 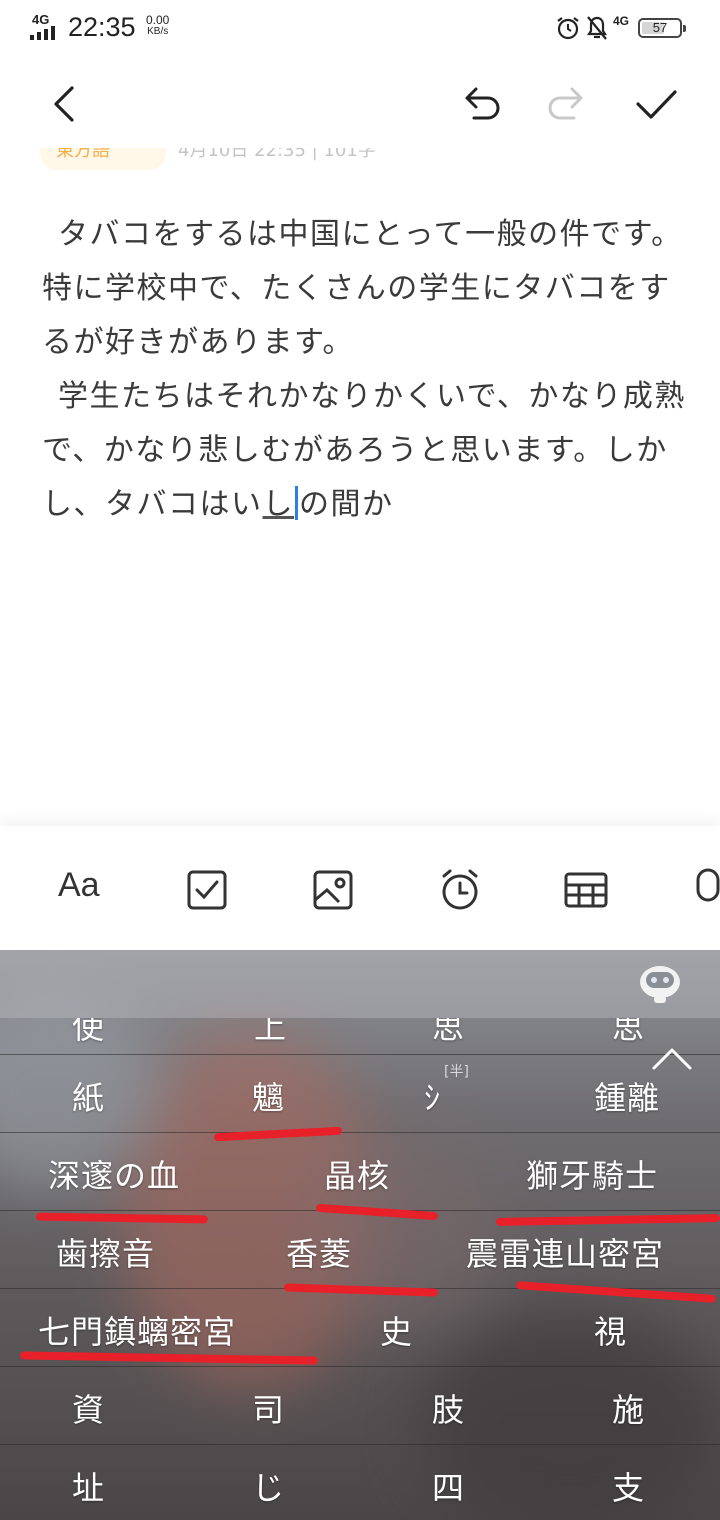 What do you see at coordinates (333, 890) in the screenshot?
I see `image-icon` at bounding box center [333, 890].